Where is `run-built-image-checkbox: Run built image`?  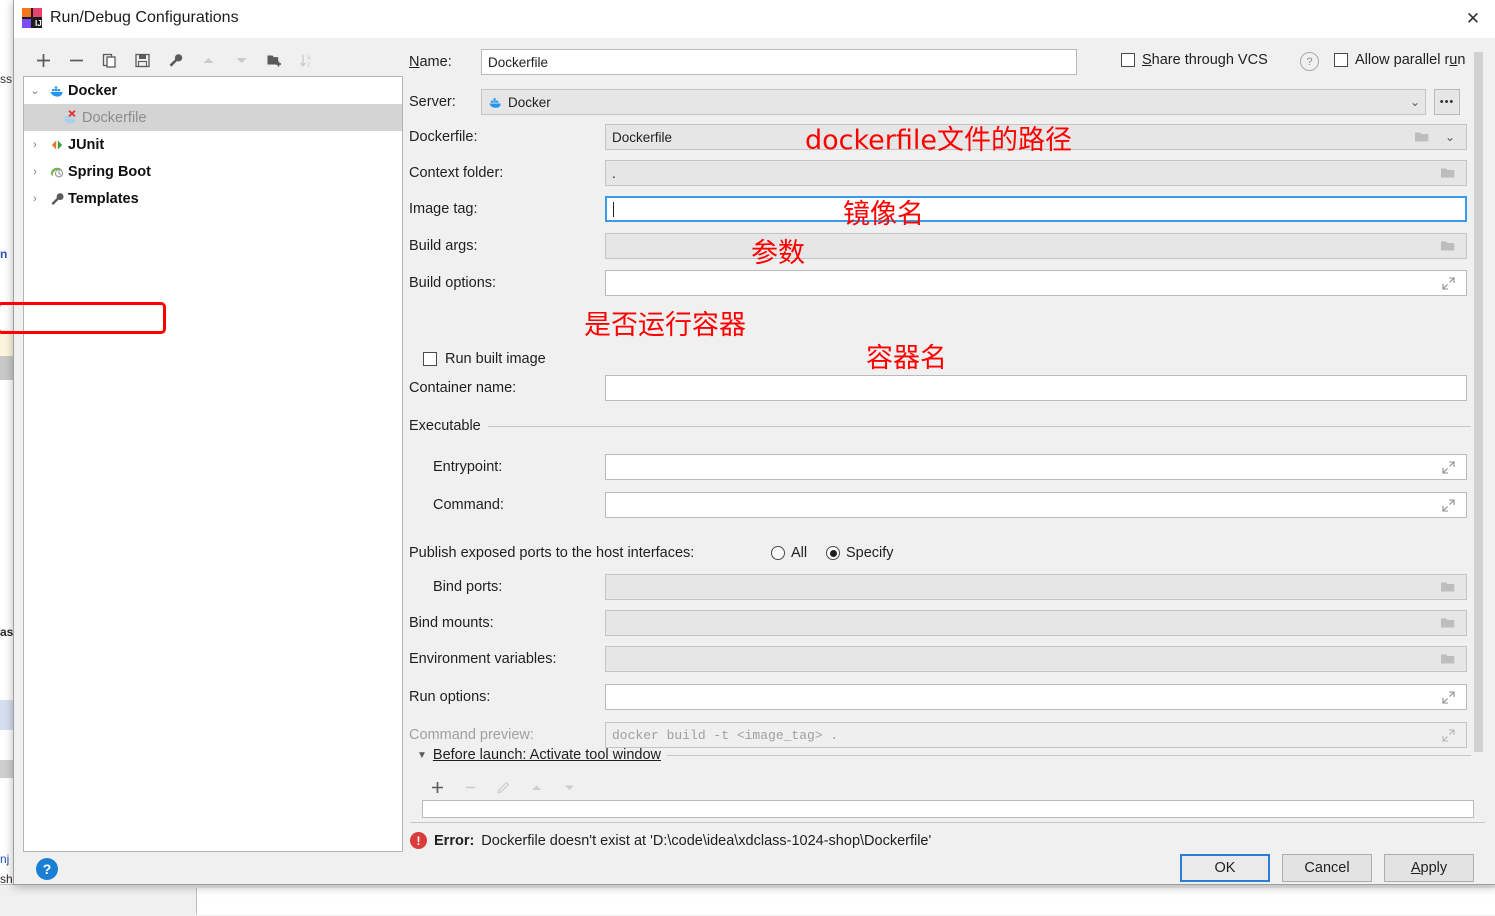
run-built-image-checkbox: Run built image is located at coordinates (484, 359).